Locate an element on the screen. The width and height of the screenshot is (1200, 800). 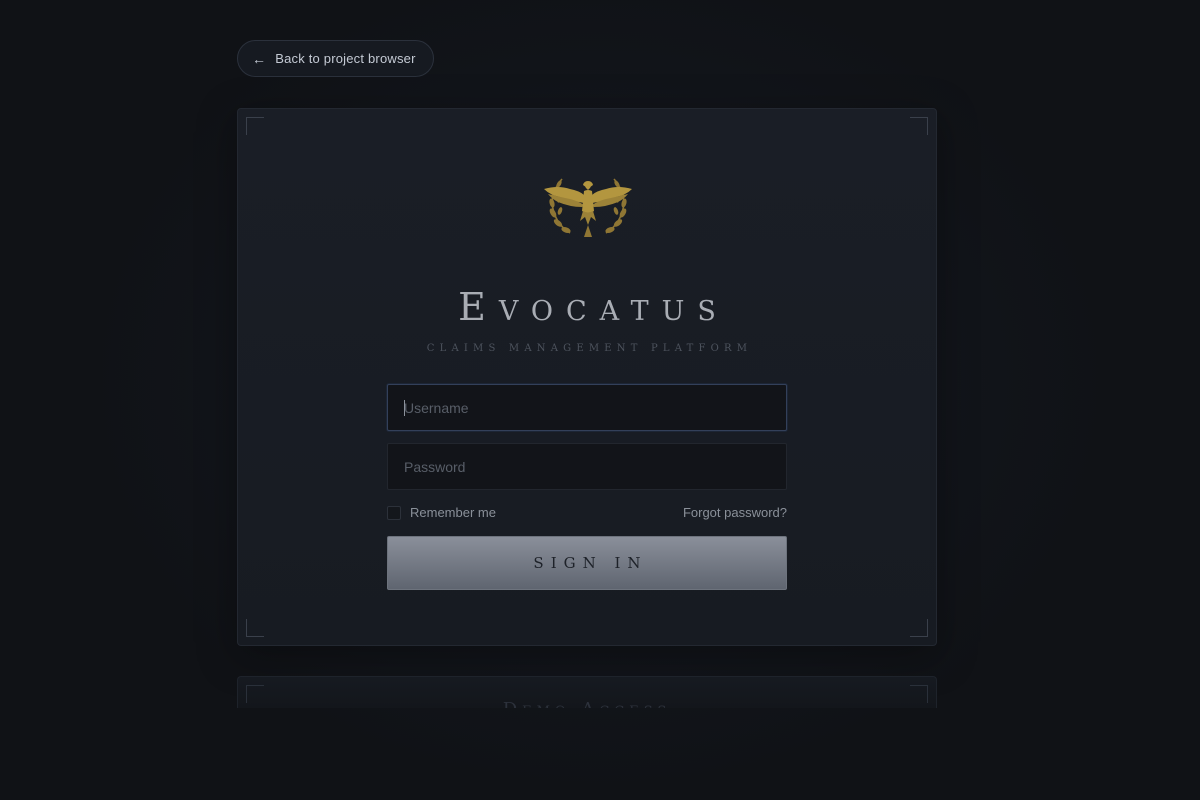
back-button-label: Back to project browser is located at coordinates (345, 58).